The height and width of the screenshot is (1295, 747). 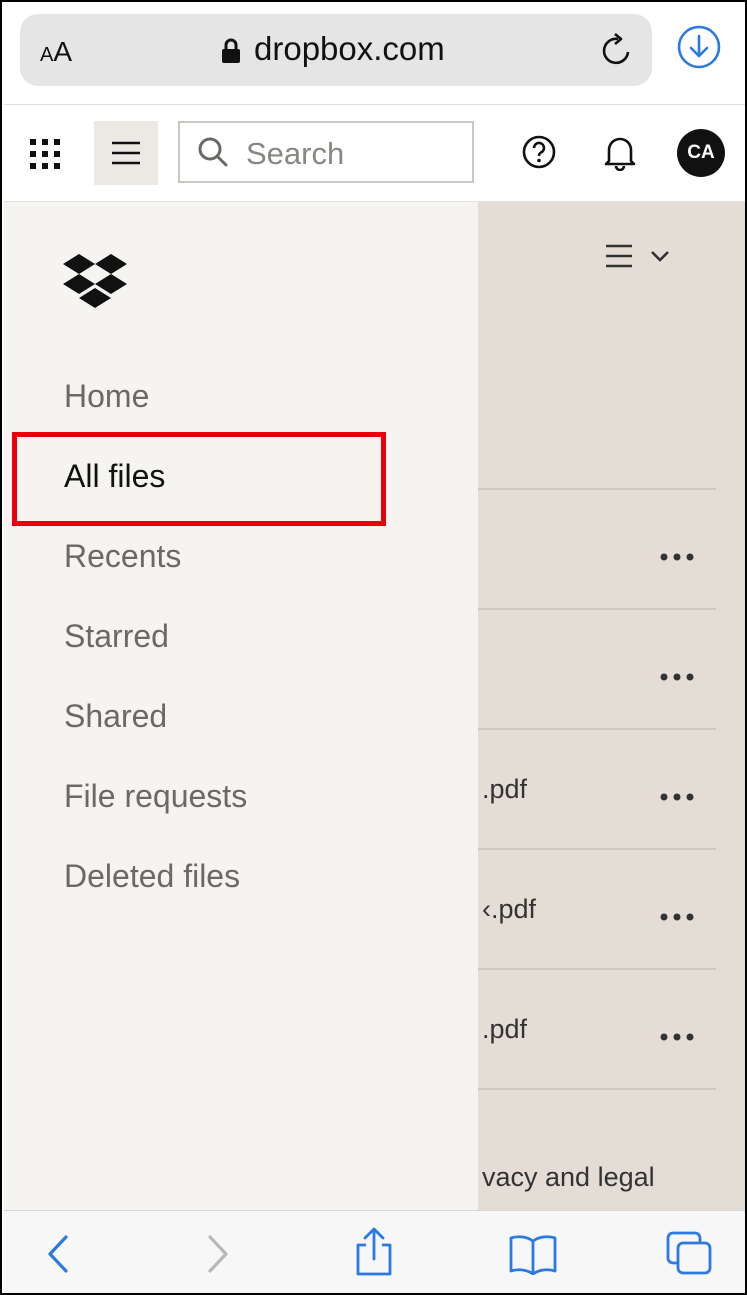 I want to click on forward-icon, so click(x=218, y=1256).